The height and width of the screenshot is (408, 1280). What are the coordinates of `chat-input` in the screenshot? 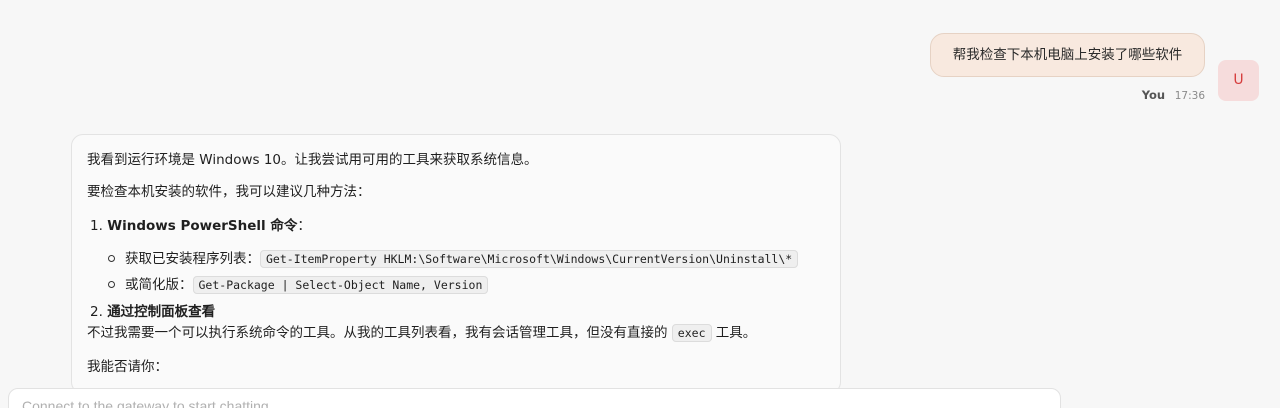 It's located at (522, 403).